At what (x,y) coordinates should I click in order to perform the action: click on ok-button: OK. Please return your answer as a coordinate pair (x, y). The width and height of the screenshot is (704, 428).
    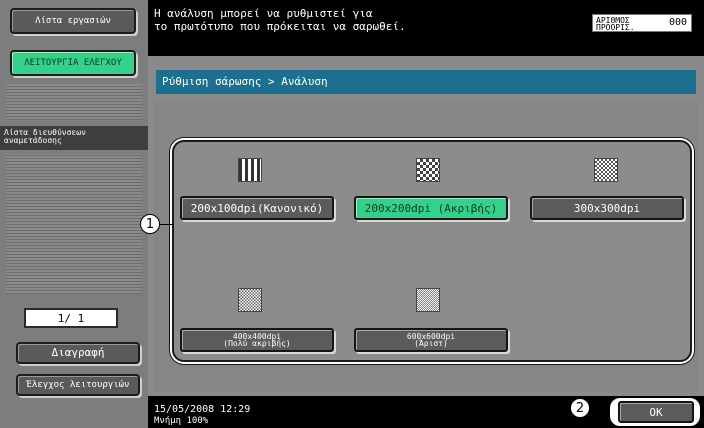
    Looking at the image, I should click on (656, 412).